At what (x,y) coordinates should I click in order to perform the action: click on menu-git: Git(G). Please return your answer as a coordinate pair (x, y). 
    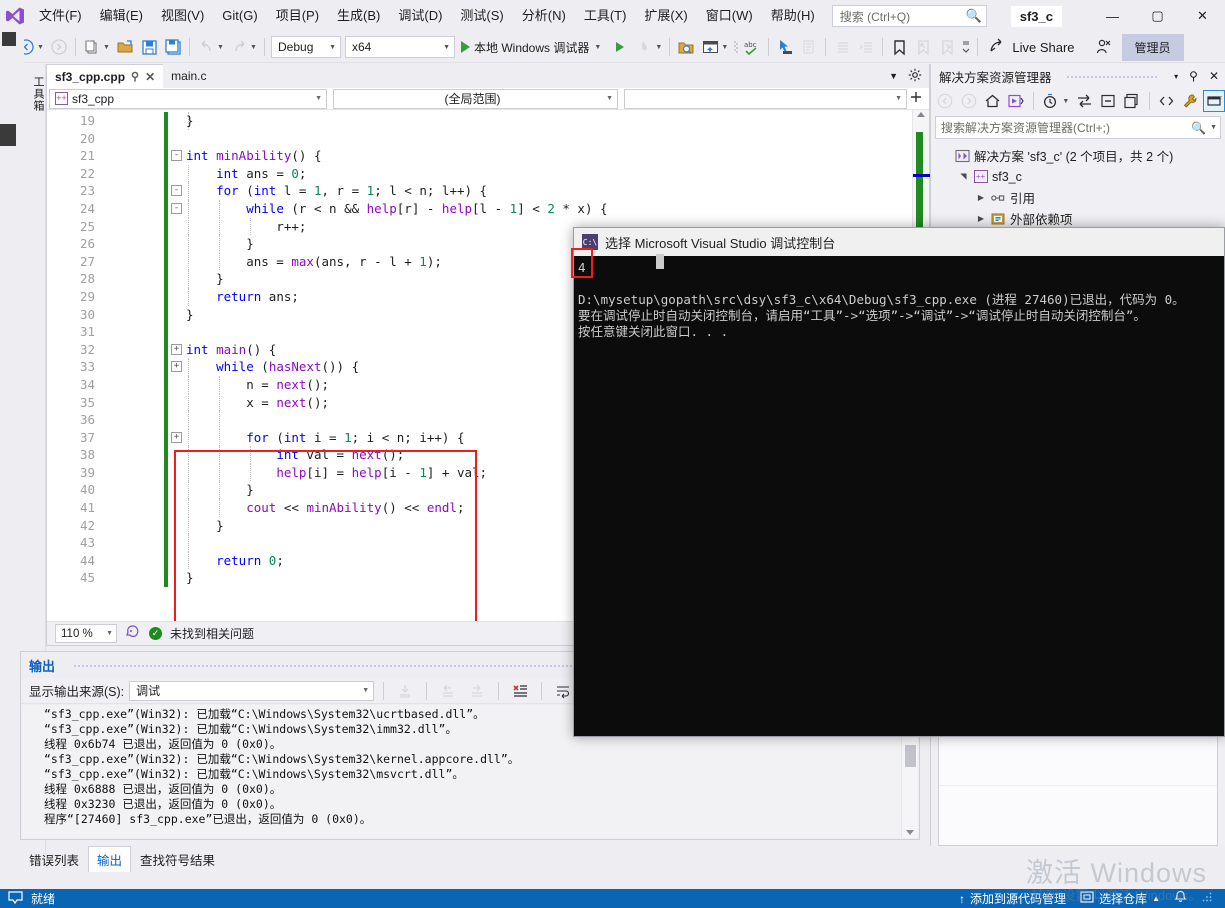
    Looking at the image, I should click on (239, 16).